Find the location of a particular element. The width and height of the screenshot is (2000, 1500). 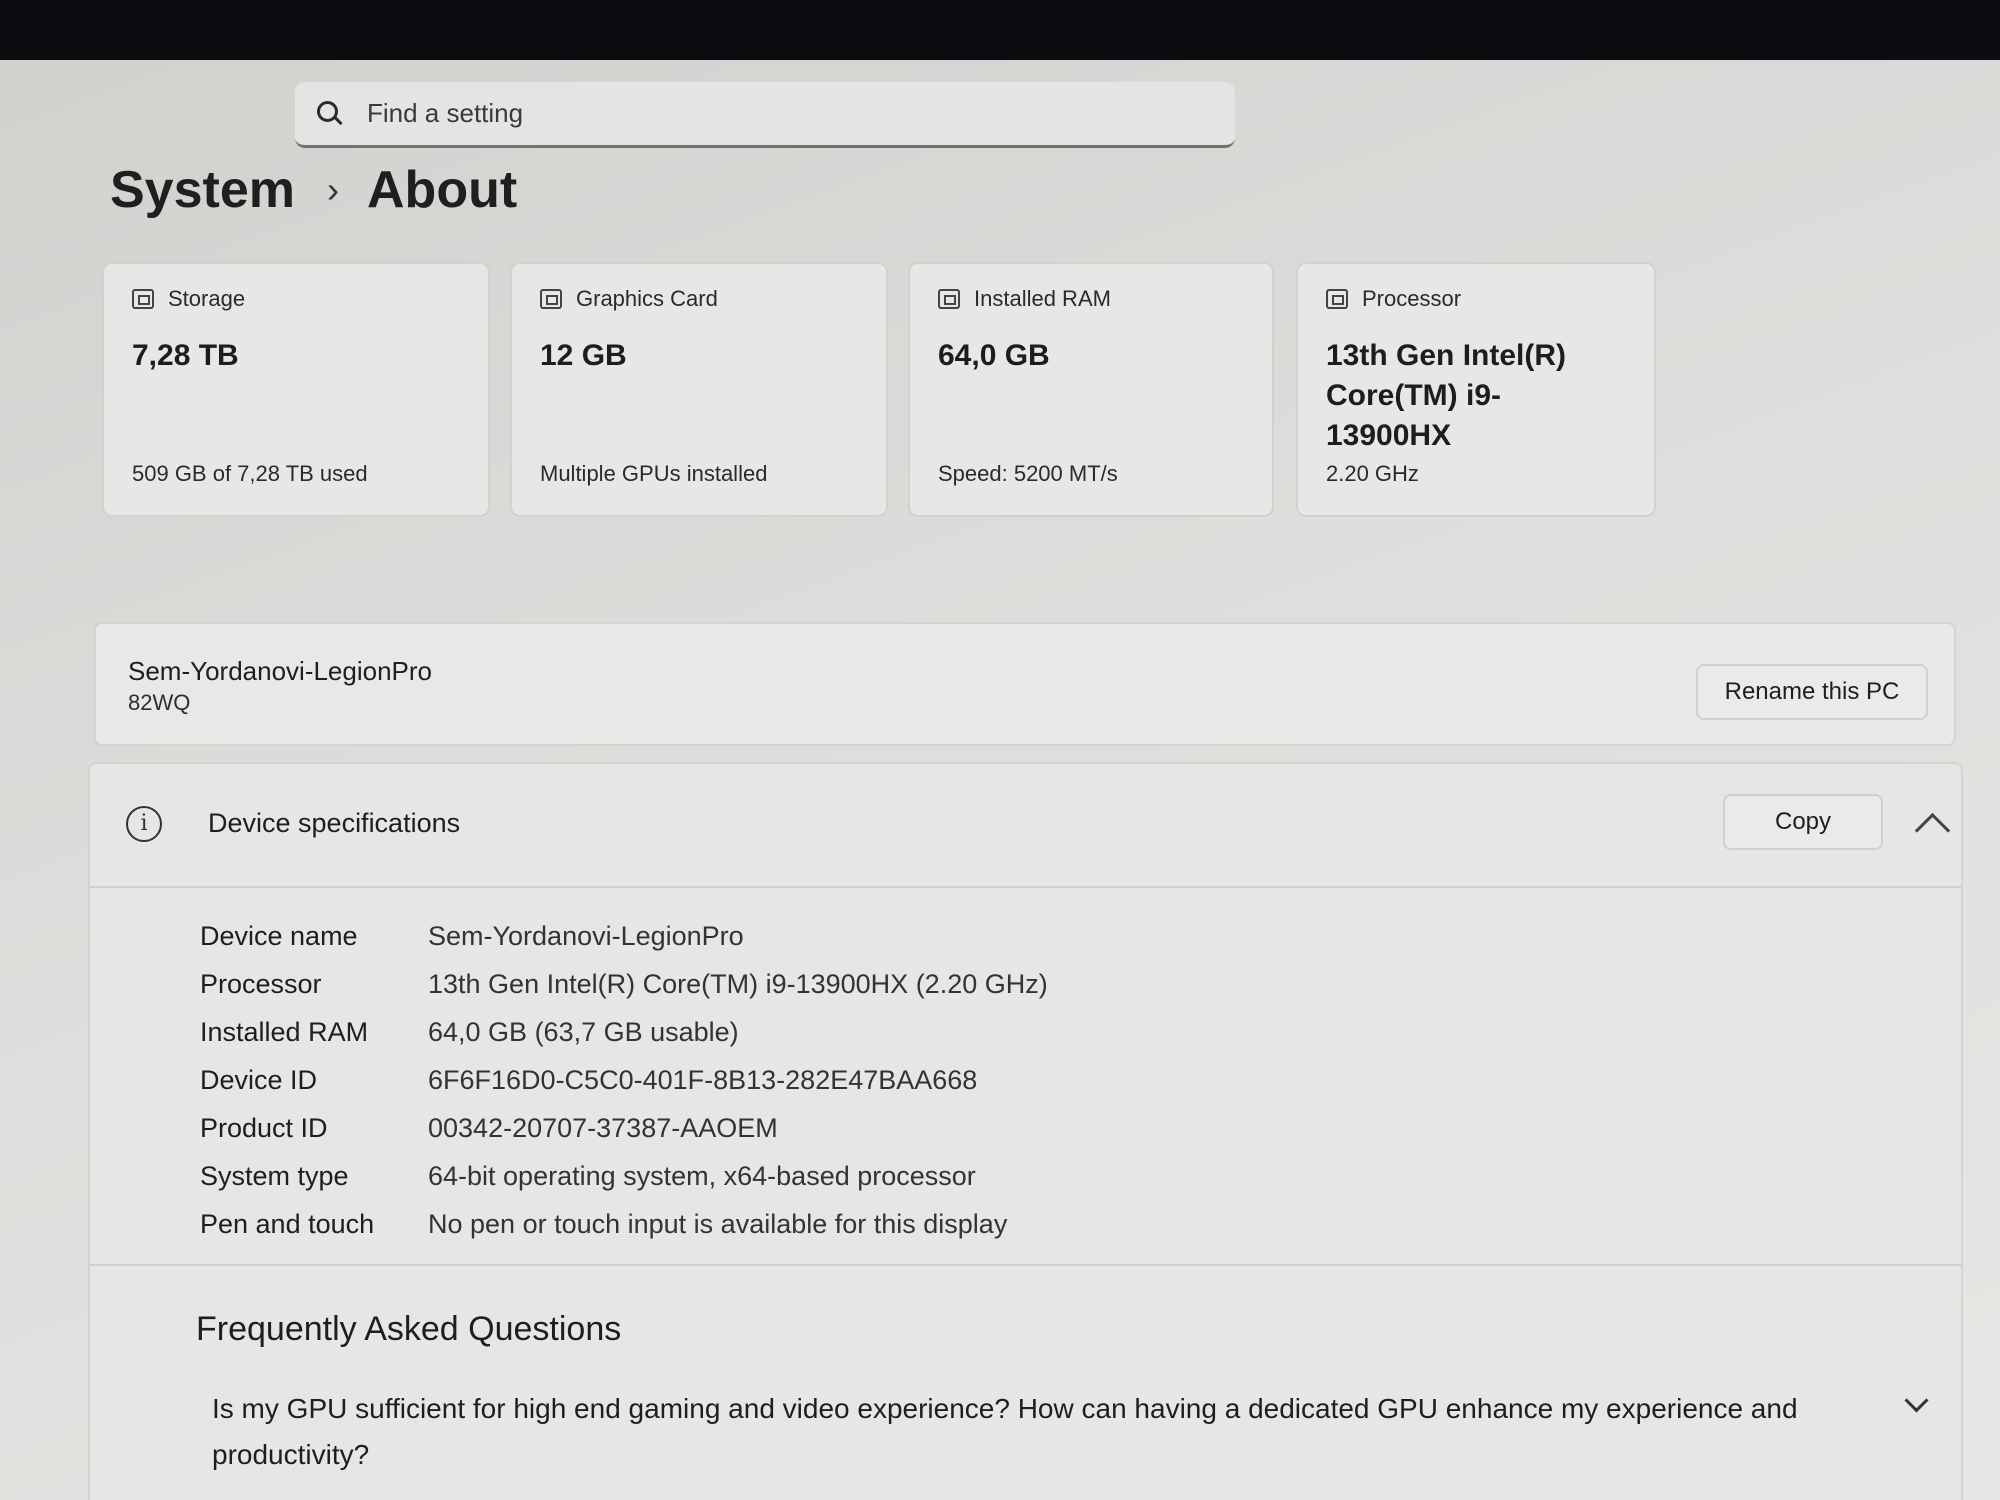

chevron-up-icon is located at coordinates (1932, 830).